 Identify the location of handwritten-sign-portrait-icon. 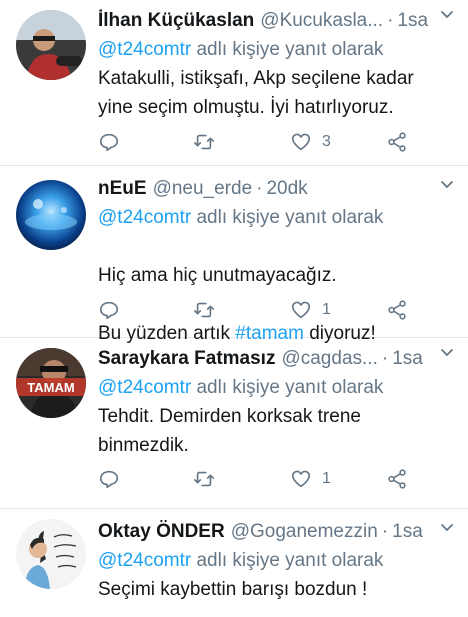
(51, 554).